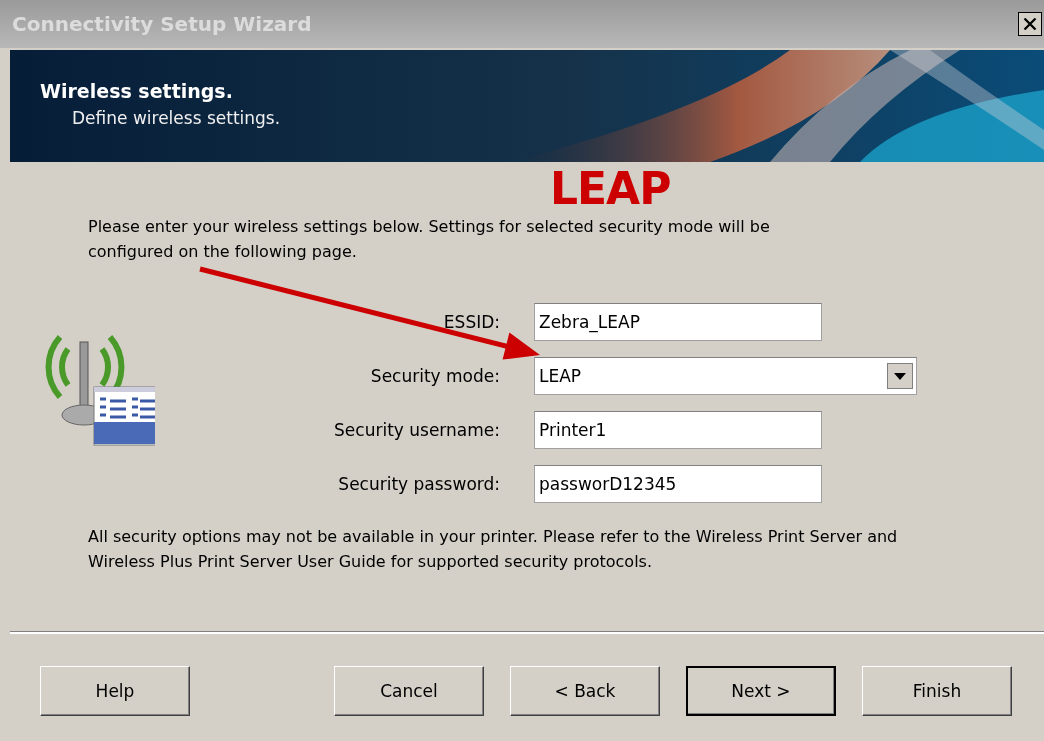 This screenshot has width=1044, height=741. Describe the element at coordinates (1030, 24) in the screenshot. I see `close-icon` at that location.